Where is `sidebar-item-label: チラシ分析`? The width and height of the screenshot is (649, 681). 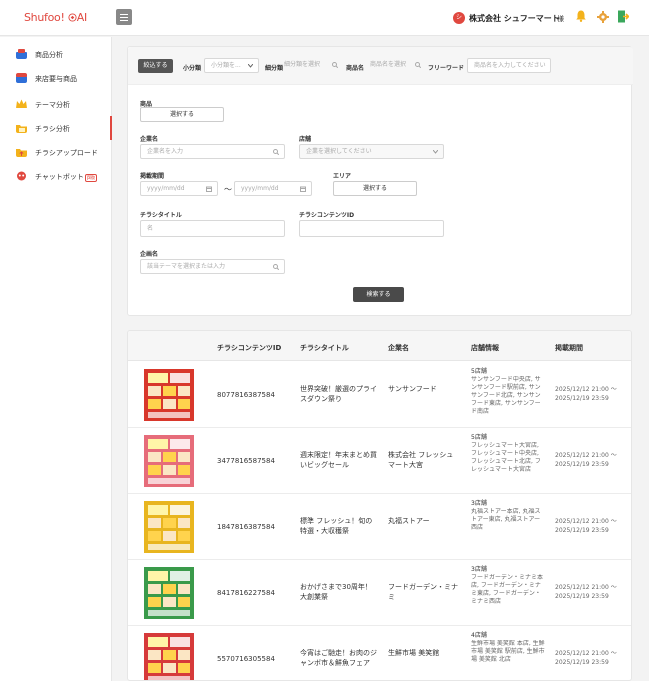
sidebar-item-label: チラシ分析 is located at coordinates (52, 129).